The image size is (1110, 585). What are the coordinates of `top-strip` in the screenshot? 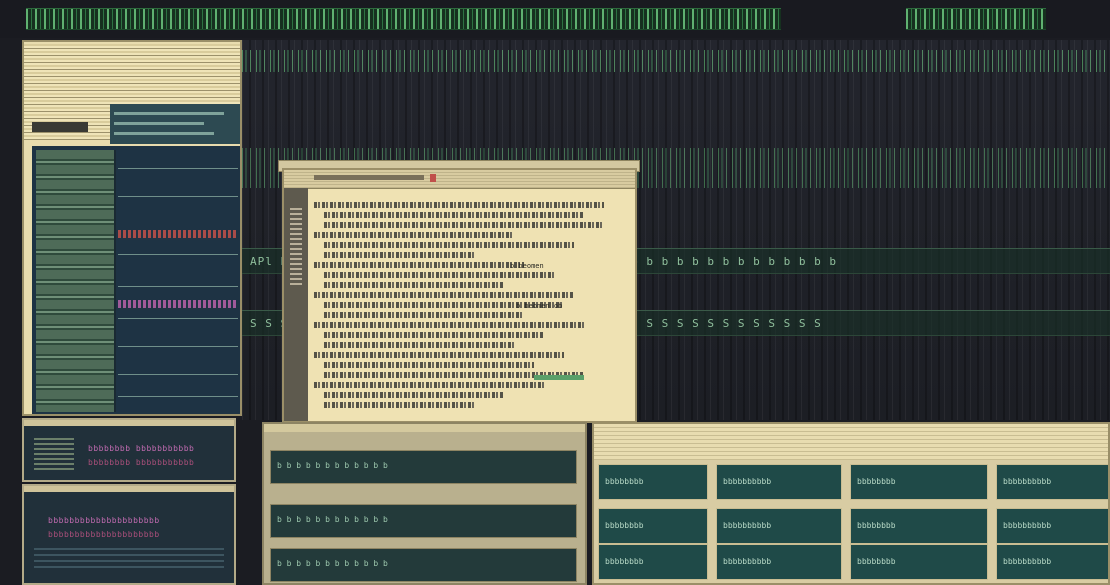 It's located at (555, 19).